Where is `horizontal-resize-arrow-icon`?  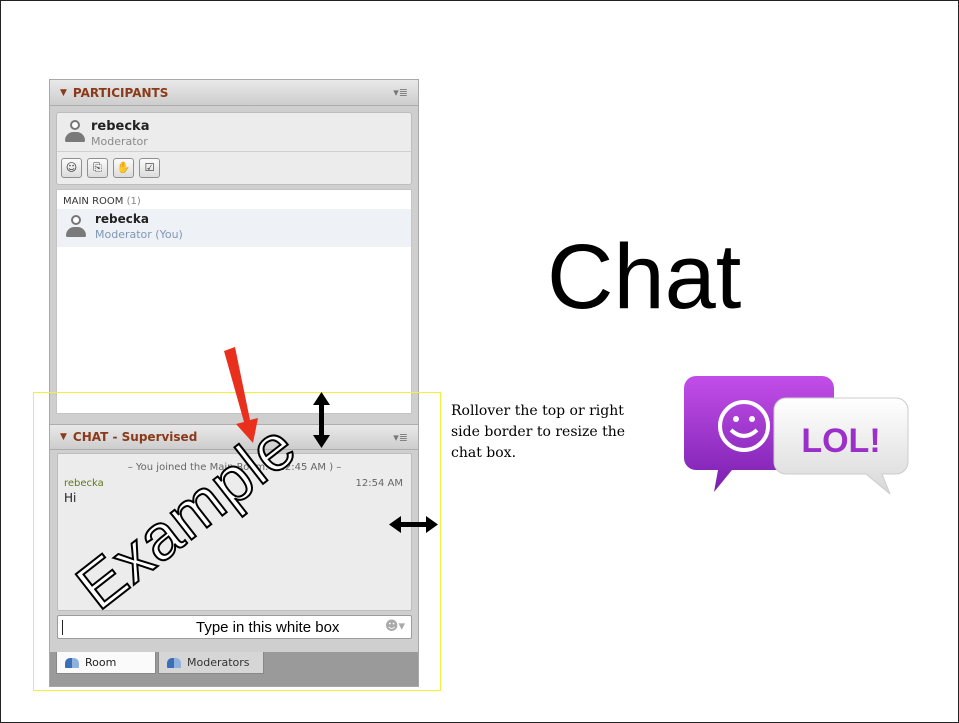
horizontal-resize-arrow-icon is located at coordinates (413, 524).